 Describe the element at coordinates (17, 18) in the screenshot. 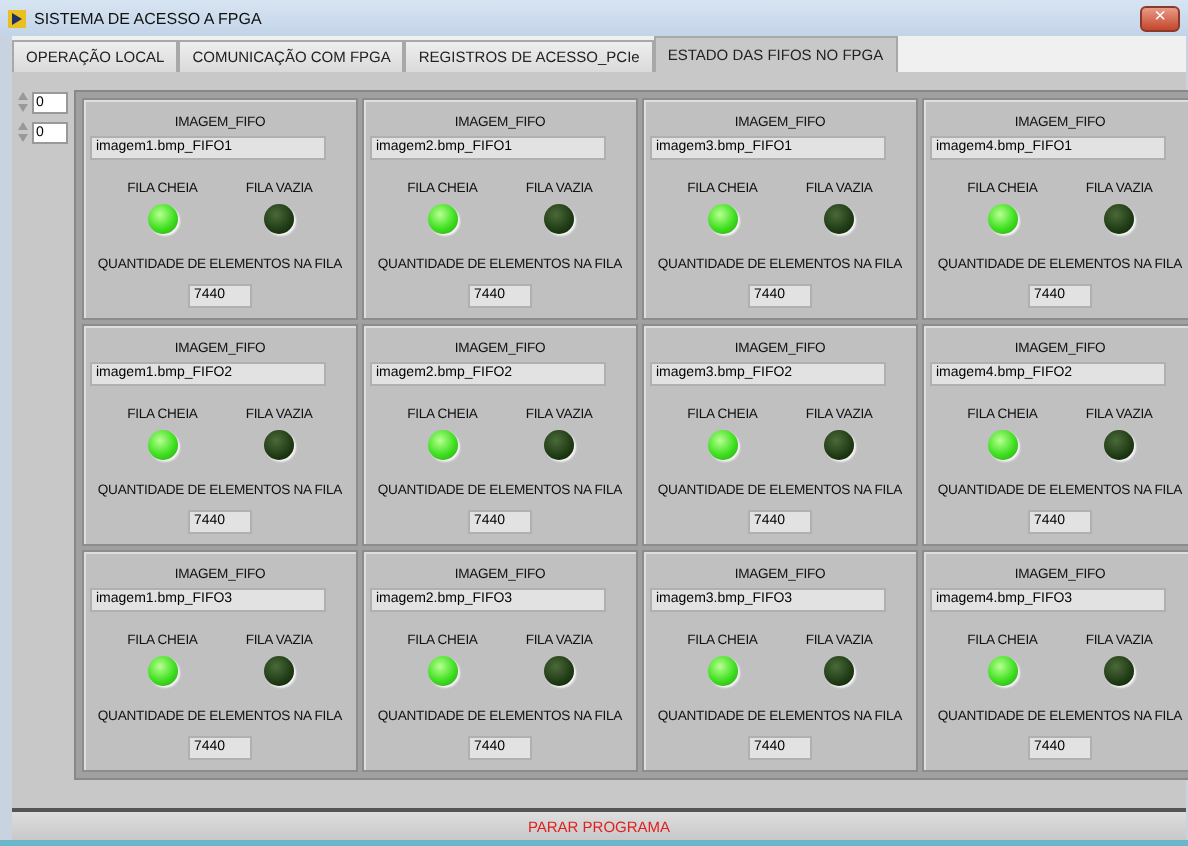

I see `app-icon` at that location.